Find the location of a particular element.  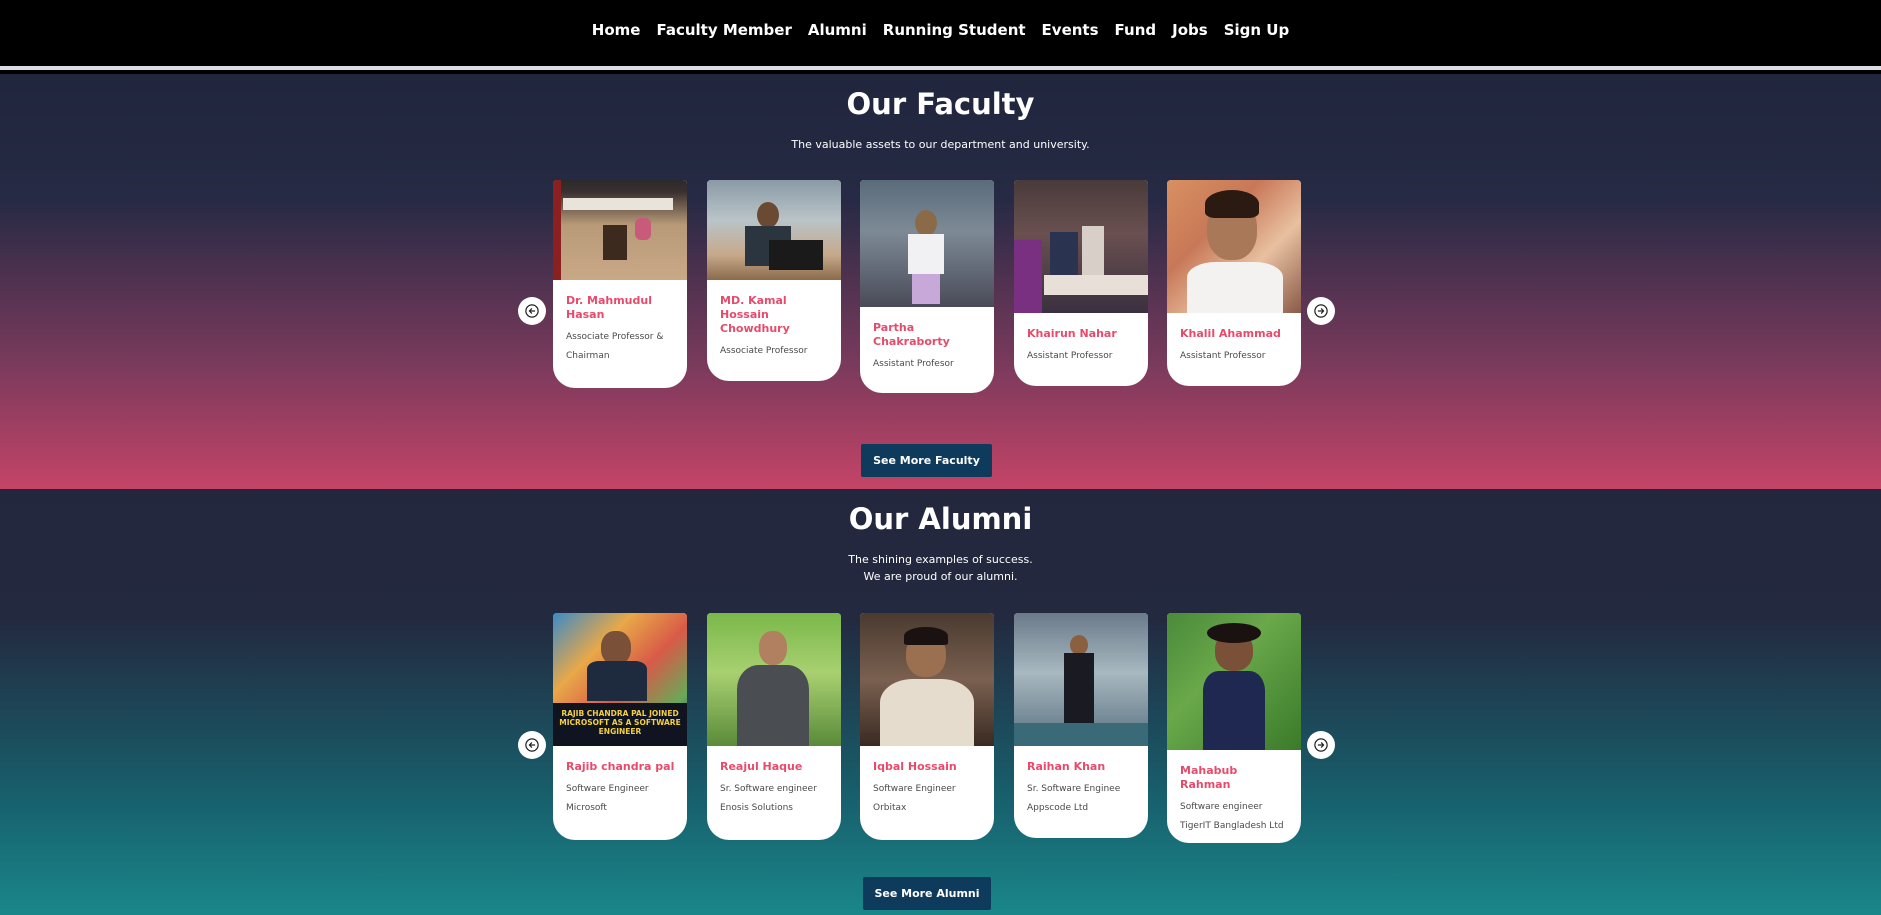

faculty-prev-arrow is located at coordinates (532, 311).